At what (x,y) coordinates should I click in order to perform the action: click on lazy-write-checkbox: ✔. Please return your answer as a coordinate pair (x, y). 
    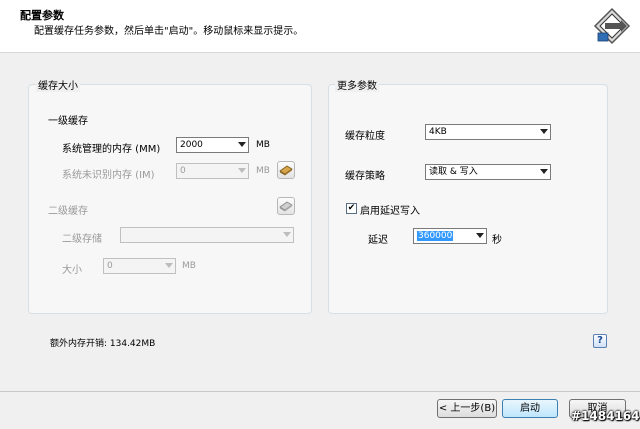
    Looking at the image, I should click on (351, 208).